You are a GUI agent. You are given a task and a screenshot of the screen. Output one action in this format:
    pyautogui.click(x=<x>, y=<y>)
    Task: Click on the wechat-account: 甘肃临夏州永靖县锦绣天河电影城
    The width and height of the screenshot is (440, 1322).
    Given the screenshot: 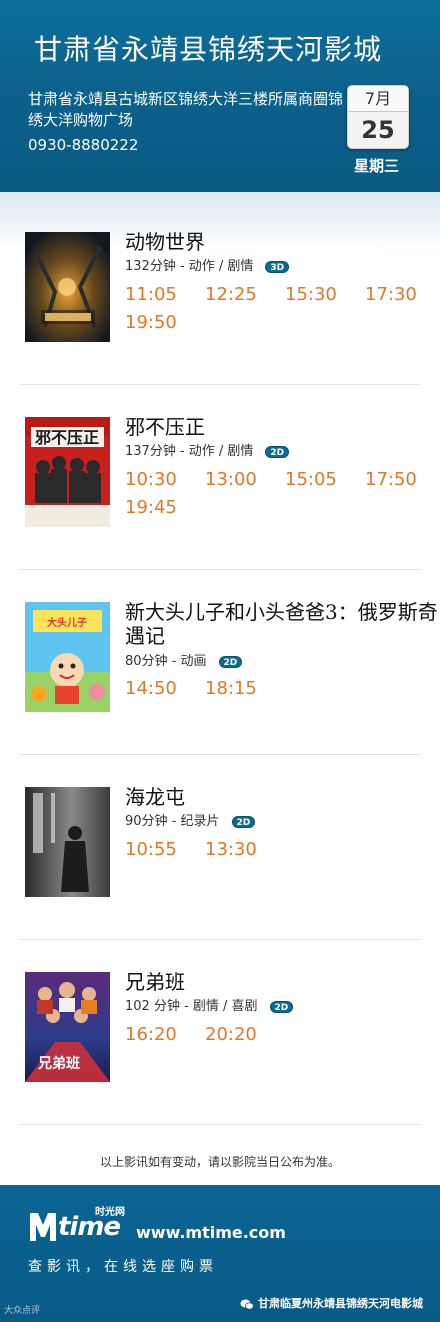 What is the action you would take?
    pyautogui.click(x=331, y=1303)
    